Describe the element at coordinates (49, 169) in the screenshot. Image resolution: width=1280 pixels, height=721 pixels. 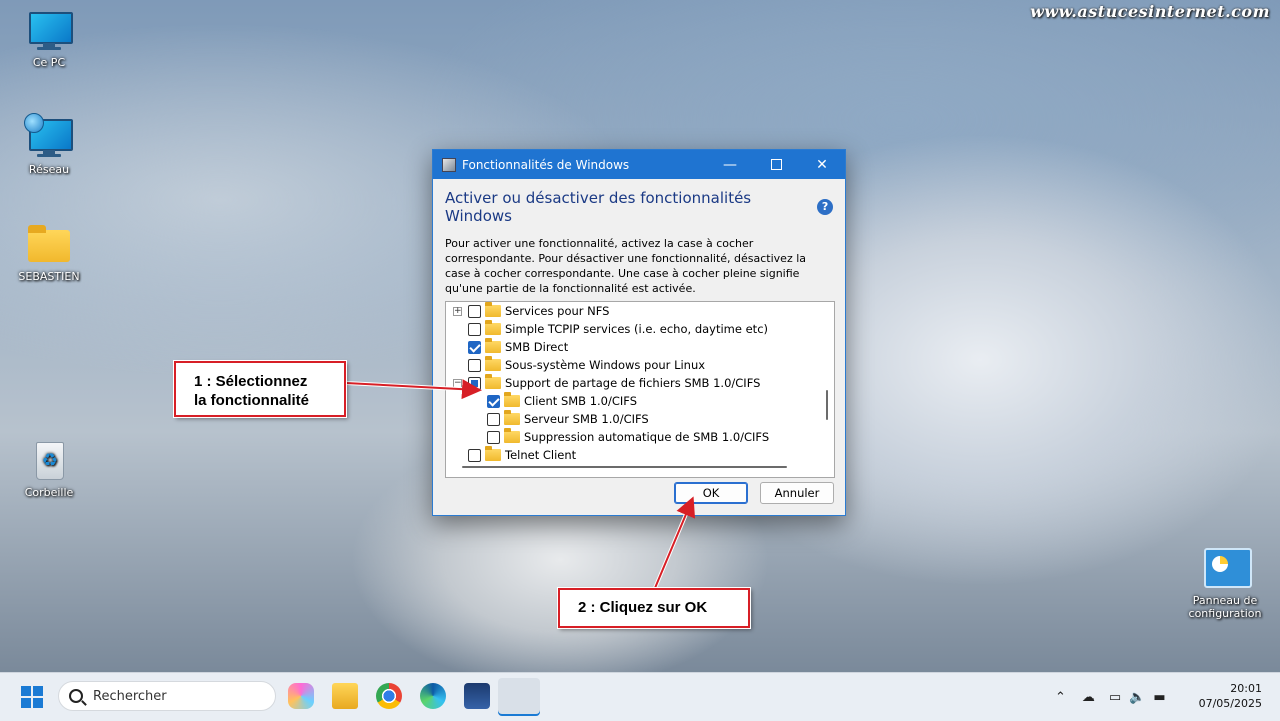
I see `desktop-icon-label: Réseau` at that location.